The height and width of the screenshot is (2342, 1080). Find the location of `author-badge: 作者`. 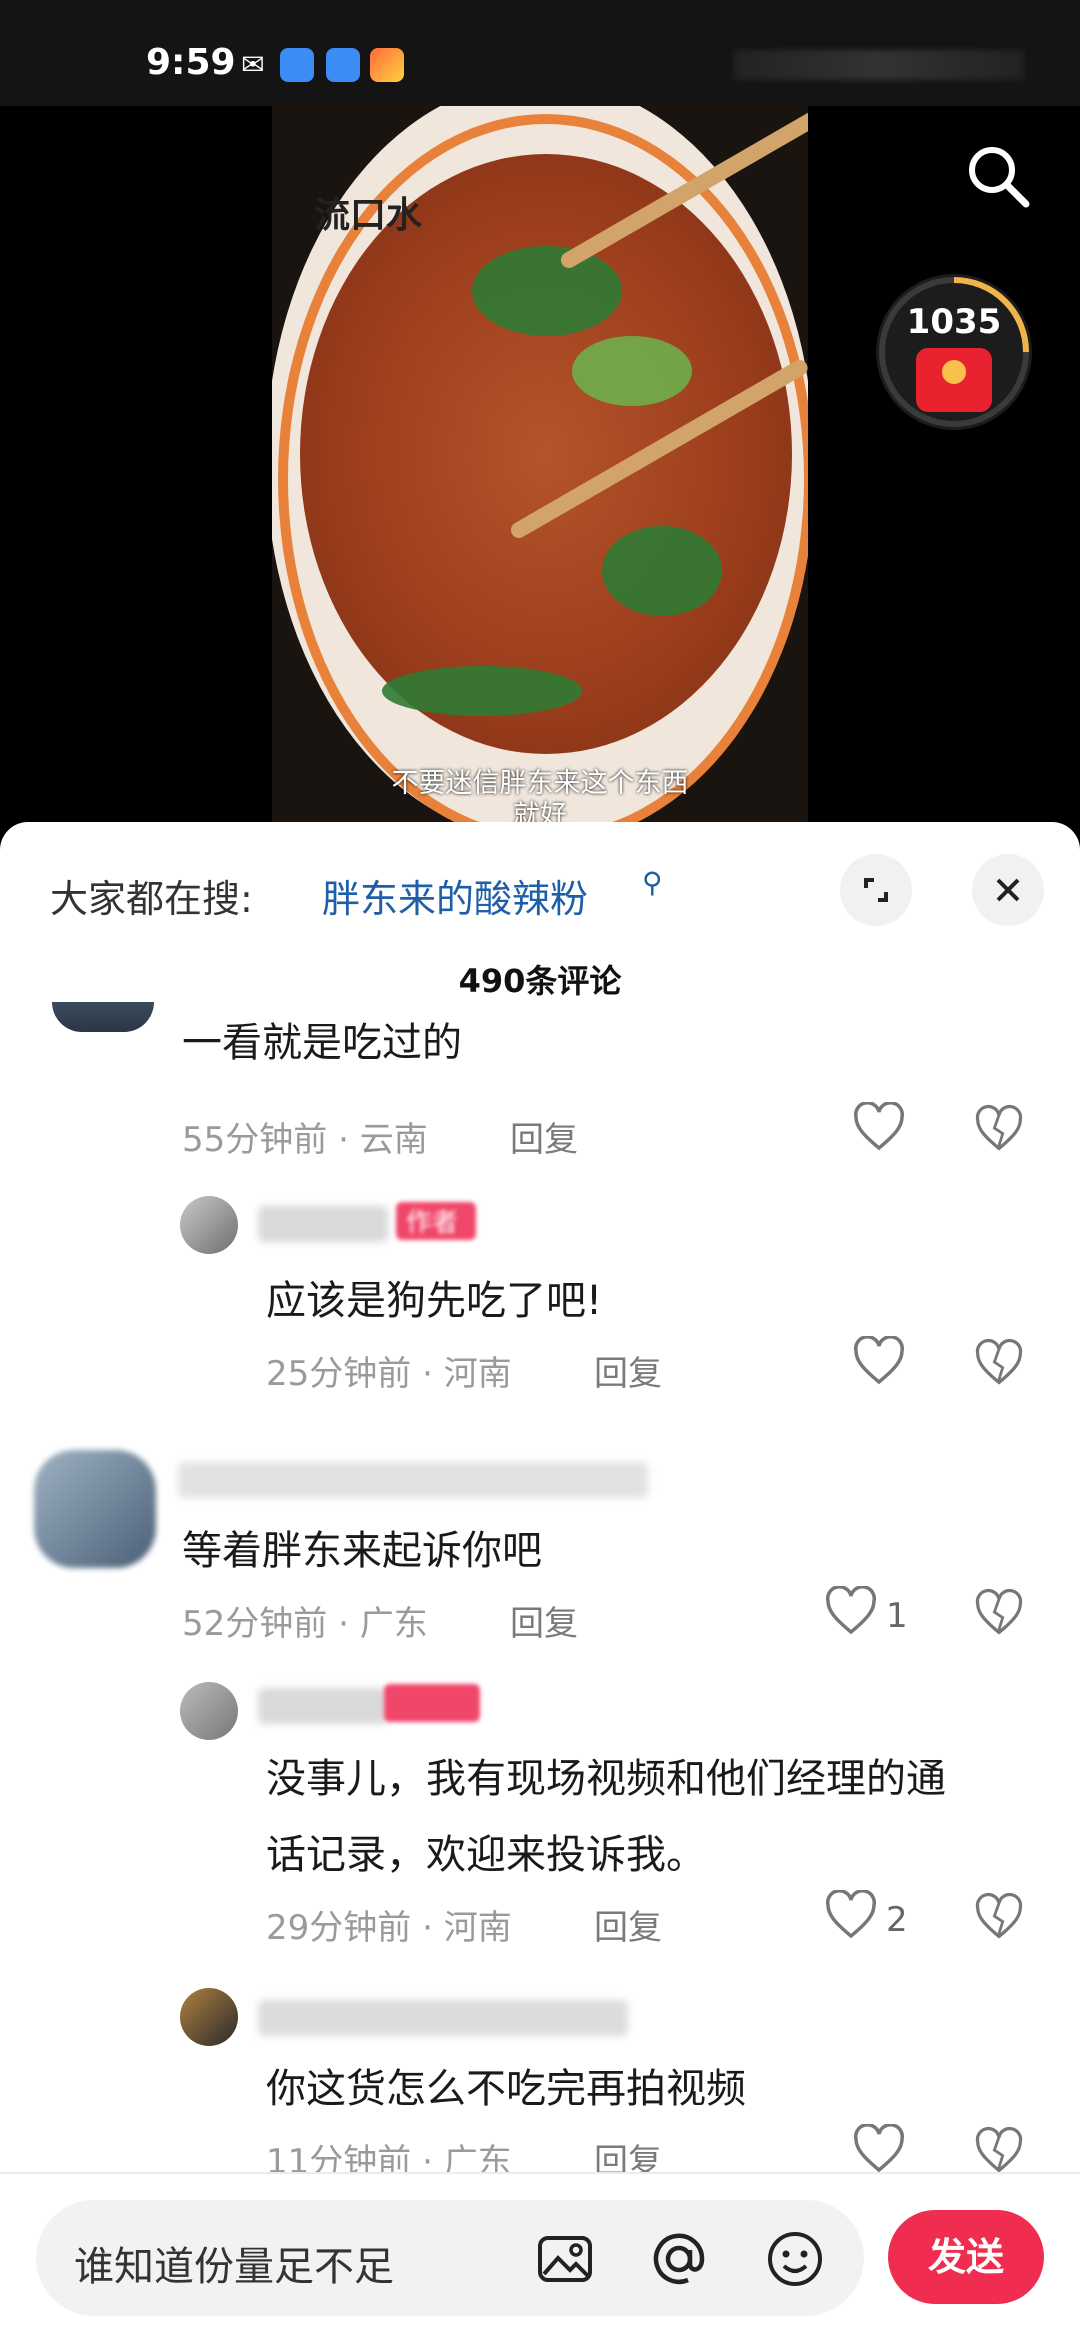

author-badge: 作者 is located at coordinates (436, 1221).